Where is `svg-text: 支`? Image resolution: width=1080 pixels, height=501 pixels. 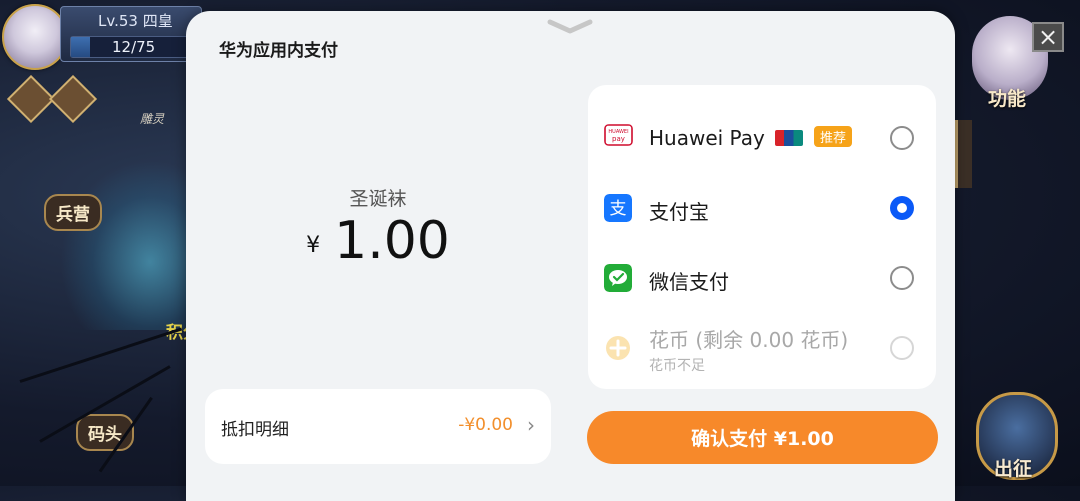 svg-text: 支 is located at coordinates (618, 209).